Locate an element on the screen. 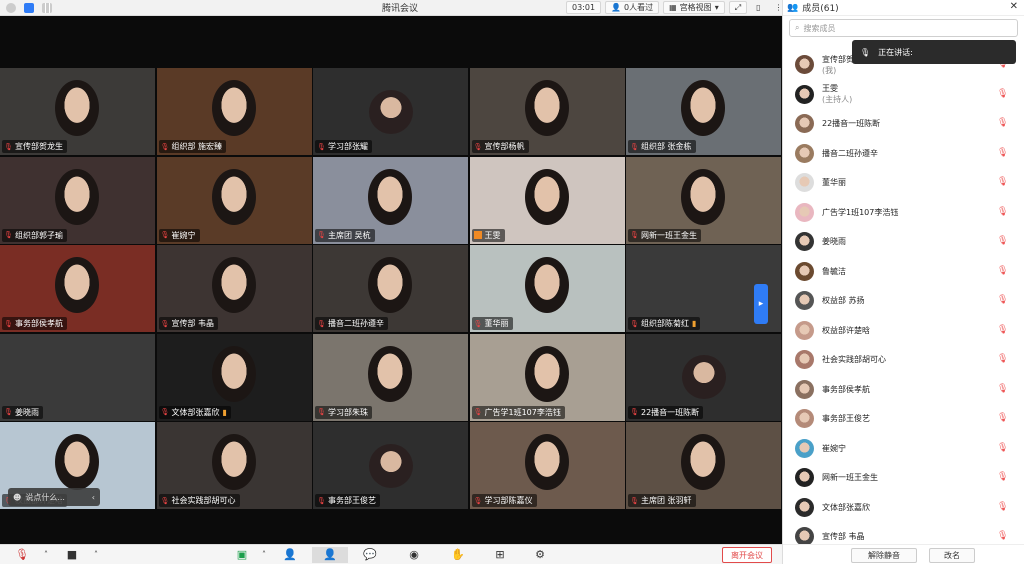 The image size is (1024, 564). member-item: 文体部张嘉欣 🎙 is located at coordinates (903, 508).